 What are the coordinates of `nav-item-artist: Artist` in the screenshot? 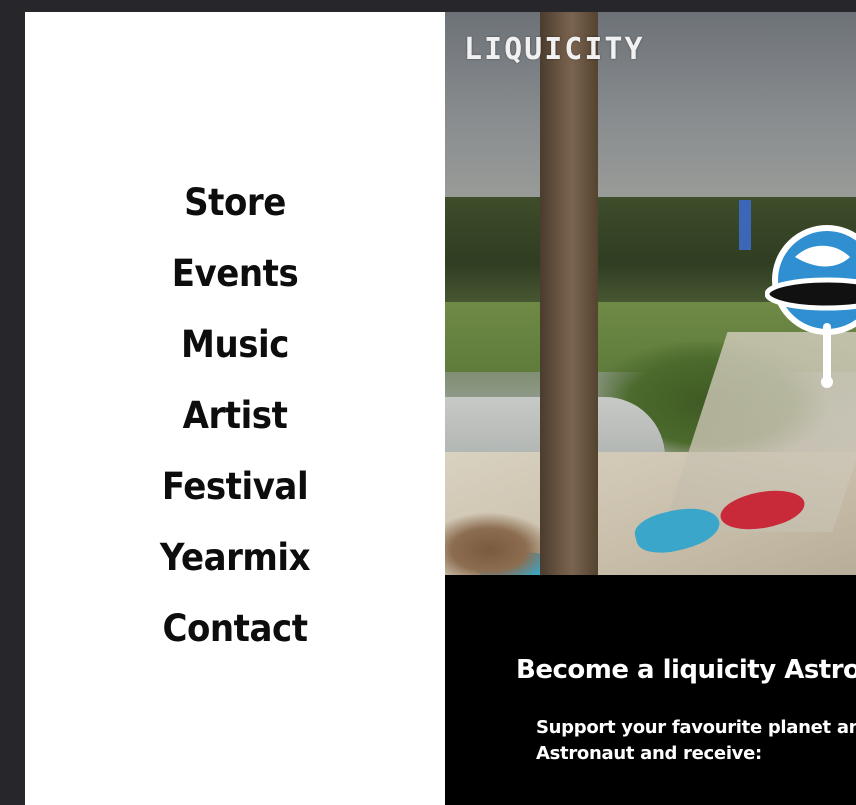 It's located at (235, 428).